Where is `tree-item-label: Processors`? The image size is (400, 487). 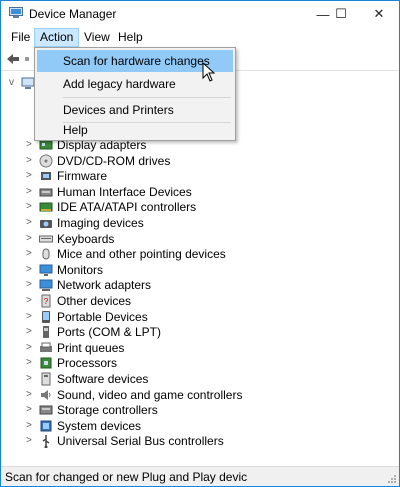
tree-item-label: Processors is located at coordinates (87, 363).